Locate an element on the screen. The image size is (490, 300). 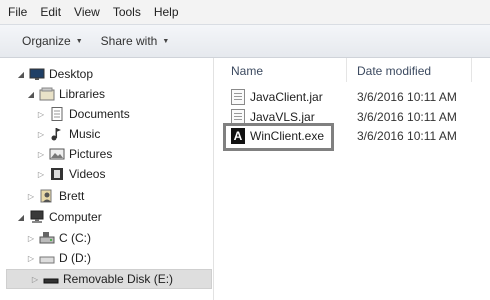
user-folder-icon is located at coordinates (47, 196).